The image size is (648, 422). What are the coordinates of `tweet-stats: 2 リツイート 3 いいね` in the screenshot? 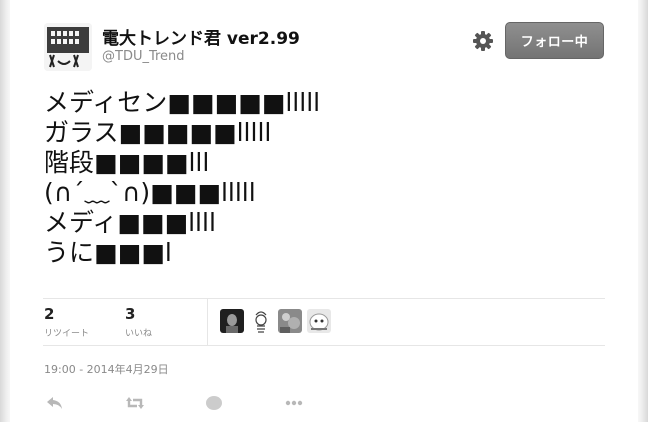 It's located at (324, 322).